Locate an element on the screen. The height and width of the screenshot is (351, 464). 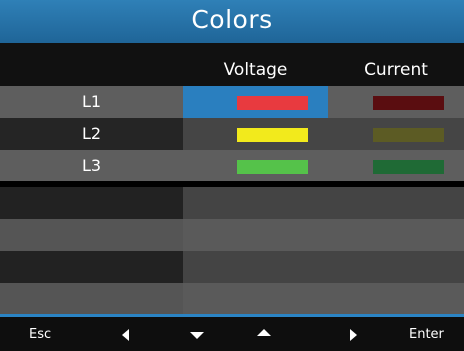
current-color-cell-l1 is located at coordinates (396, 102).